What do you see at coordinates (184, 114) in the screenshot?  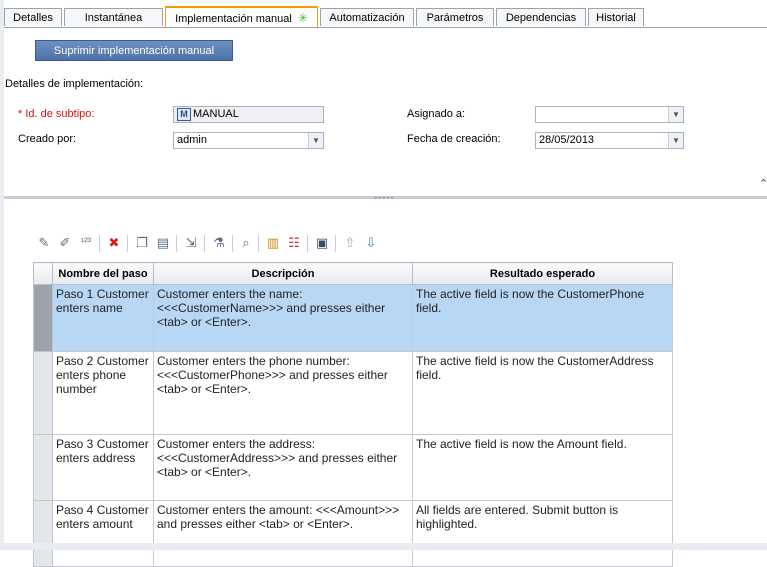 I see `manual-icon: M` at bounding box center [184, 114].